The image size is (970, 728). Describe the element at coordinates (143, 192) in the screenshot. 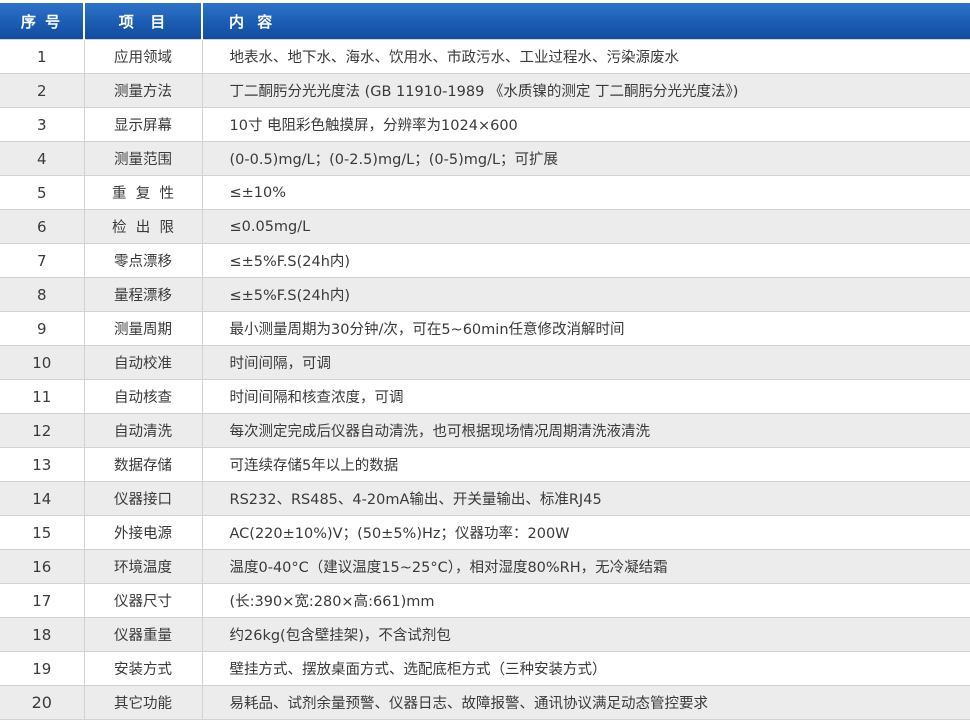

I see `row-item: 重 复 性` at that location.